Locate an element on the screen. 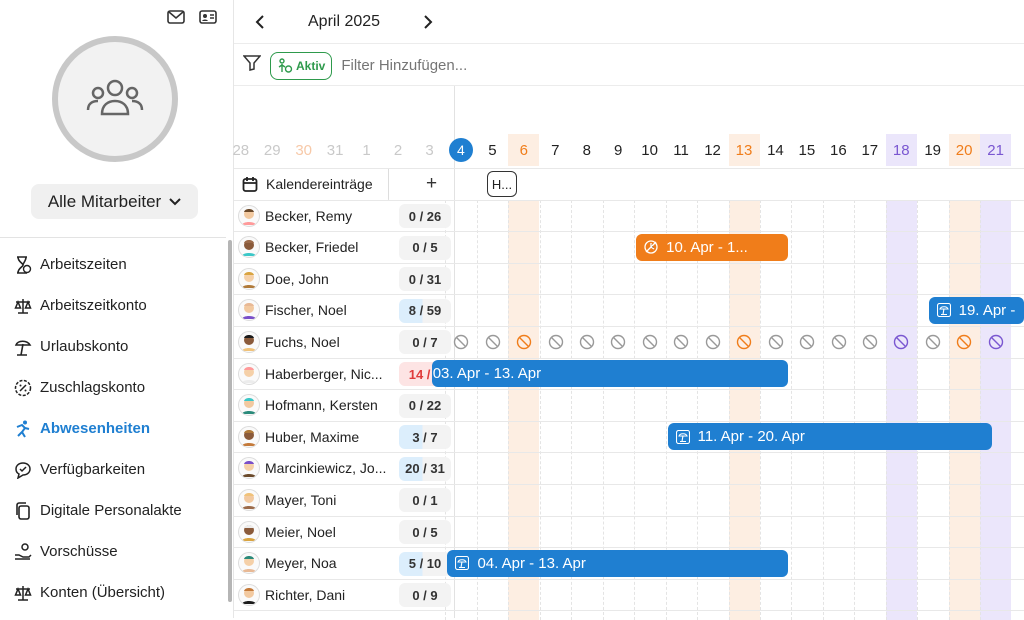  day-header: 19 is located at coordinates (932, 150).